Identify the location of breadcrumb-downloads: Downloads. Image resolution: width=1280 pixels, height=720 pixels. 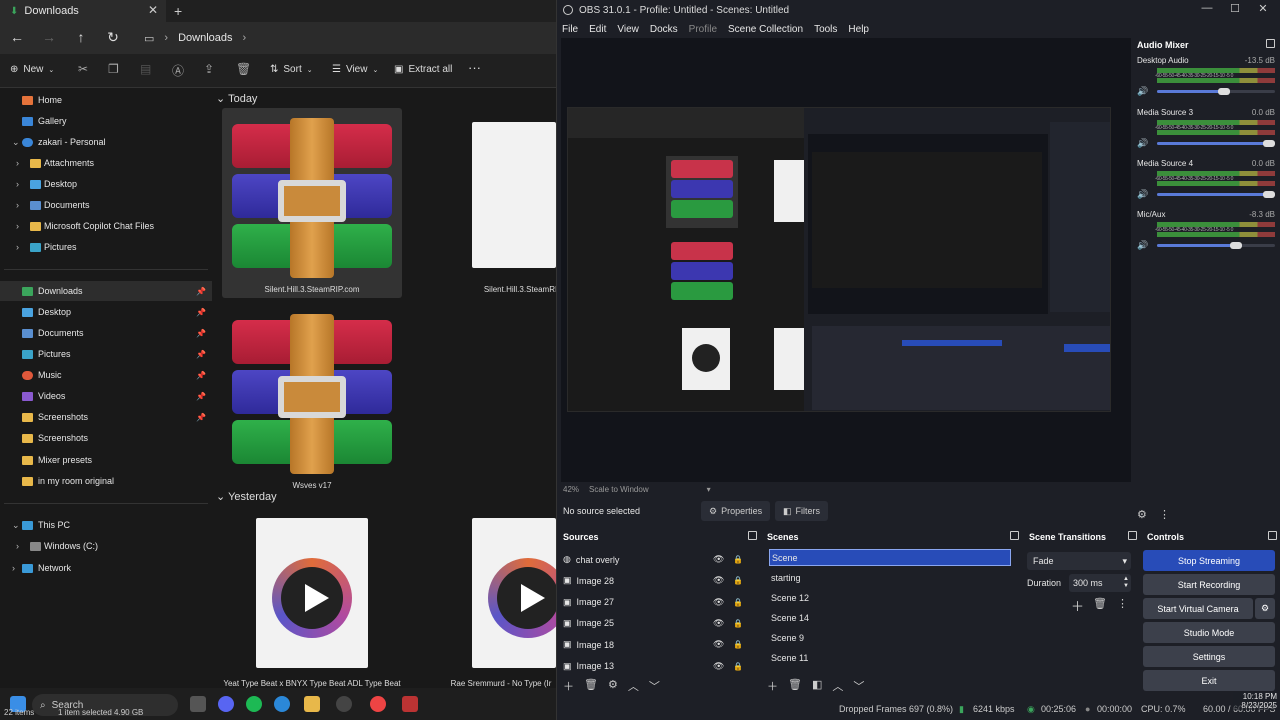
(205, 38).